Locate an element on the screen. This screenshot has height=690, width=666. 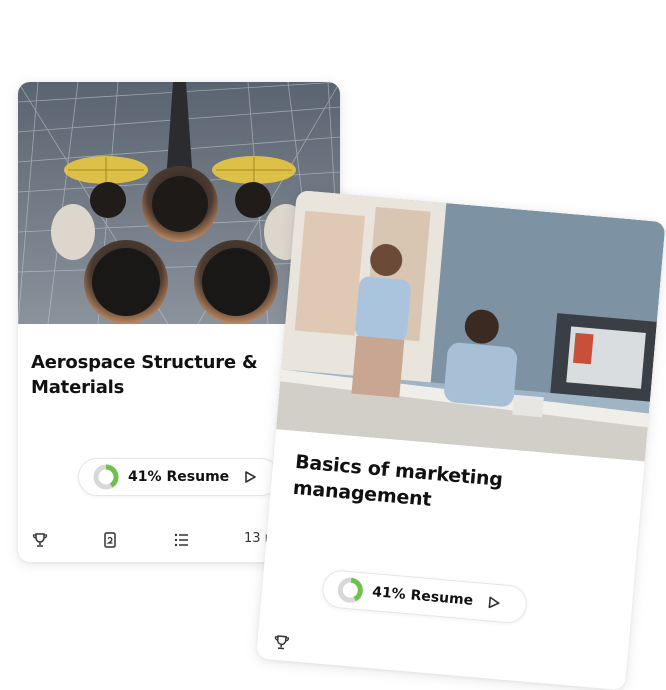
card-footer is located at coordinates (442, 656).